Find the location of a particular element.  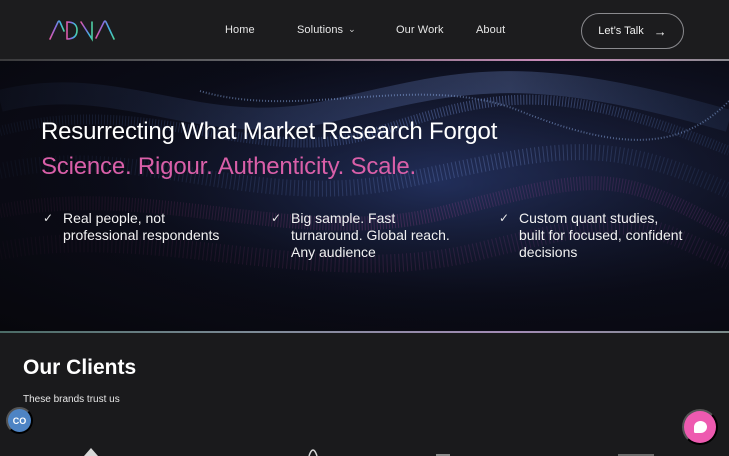

clients-subheading: These brands trust us is located at coordinates (71, 399).